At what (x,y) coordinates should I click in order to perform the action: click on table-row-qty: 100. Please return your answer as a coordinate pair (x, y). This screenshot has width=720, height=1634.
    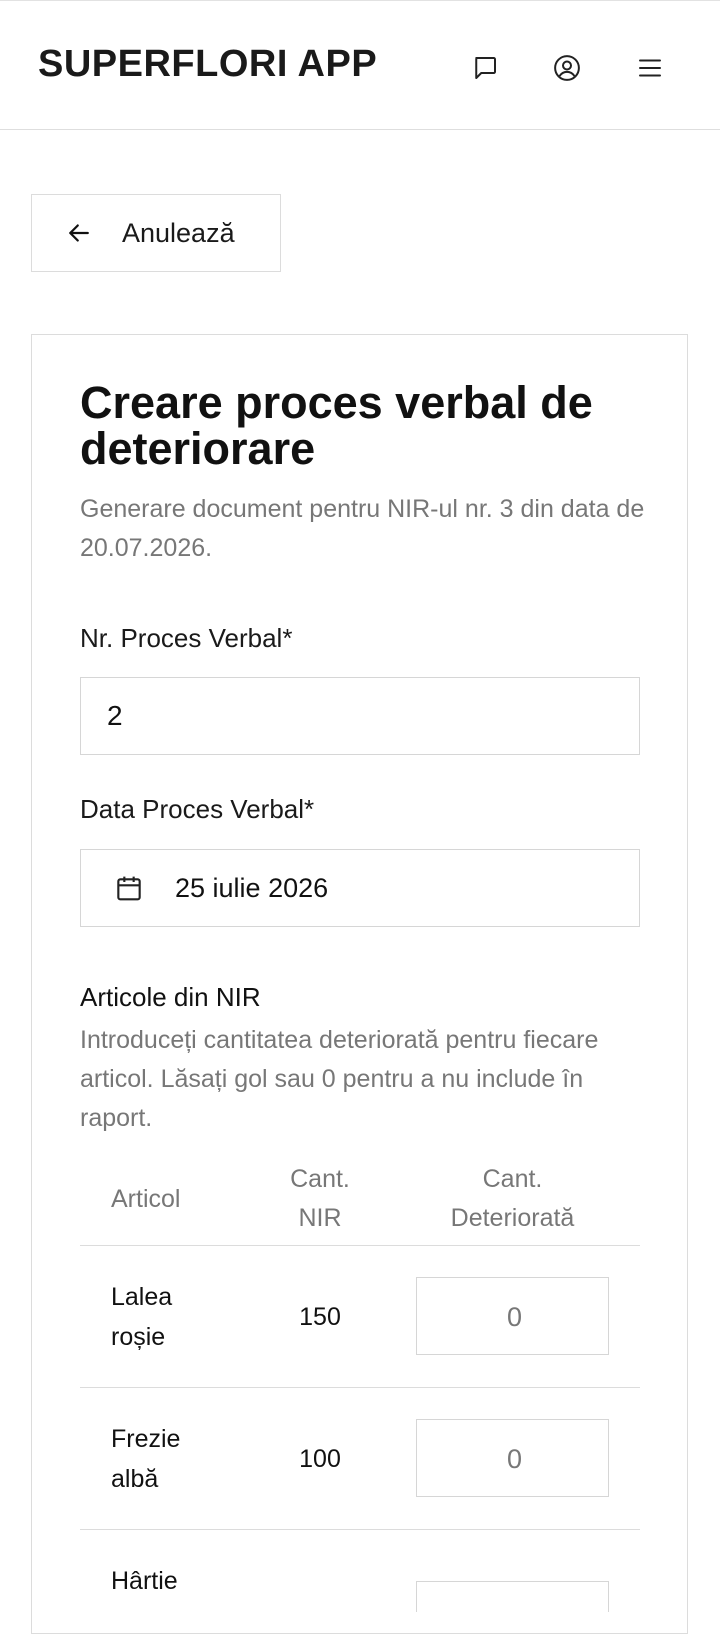
    Looking at the image, I should click on (320, 1459).